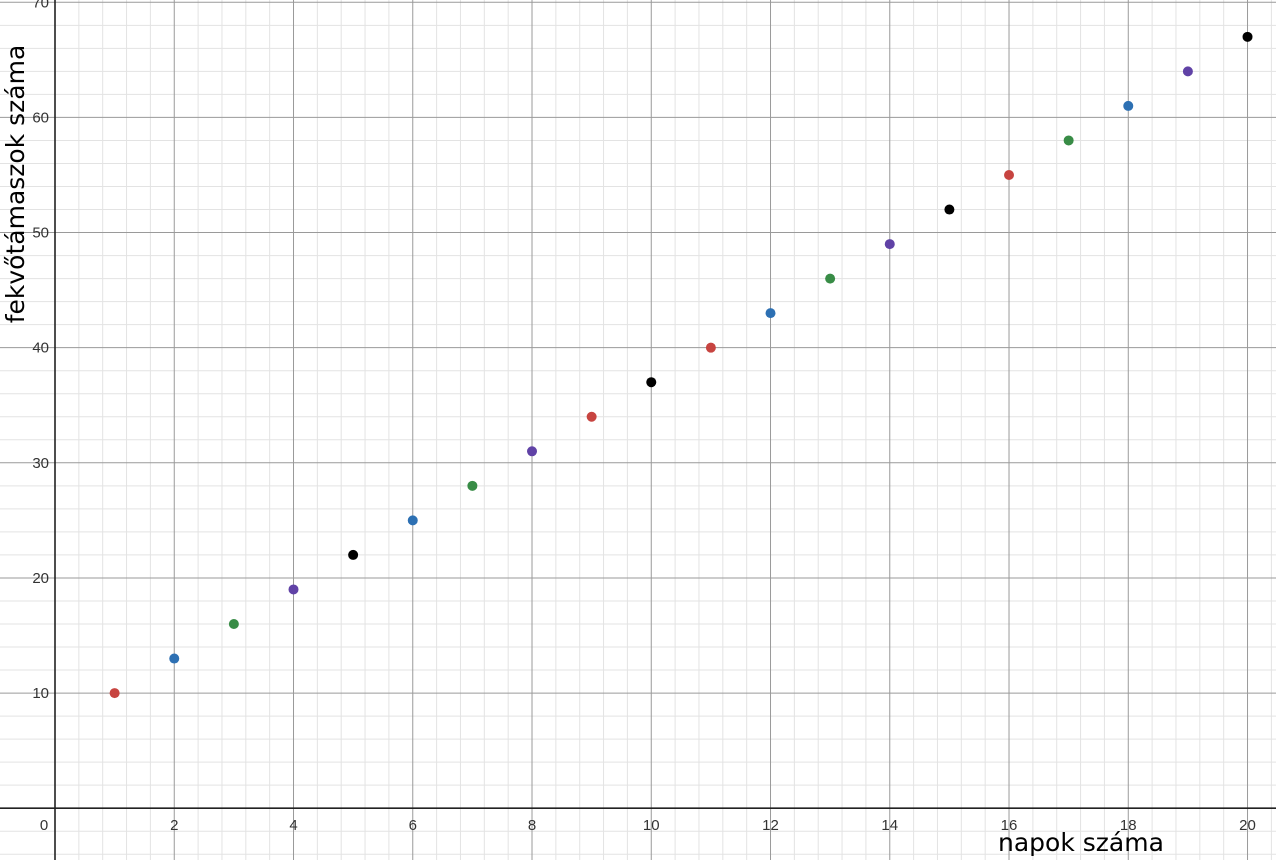 The width and height of the screenshot is (1276, 860). I want to click on x-tick-label: 4, so click(293, 825).